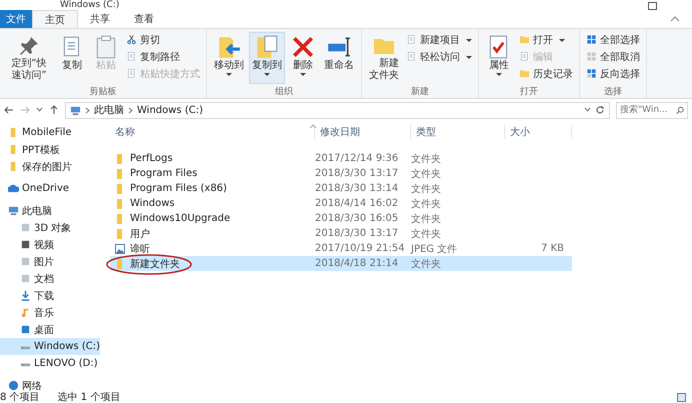 The height and width of the screenshot is (403, 692). What do you see at coordinates (54, 110) in the screenshot?
I see `up-arrow-icon` at bounding box center [54, 110].